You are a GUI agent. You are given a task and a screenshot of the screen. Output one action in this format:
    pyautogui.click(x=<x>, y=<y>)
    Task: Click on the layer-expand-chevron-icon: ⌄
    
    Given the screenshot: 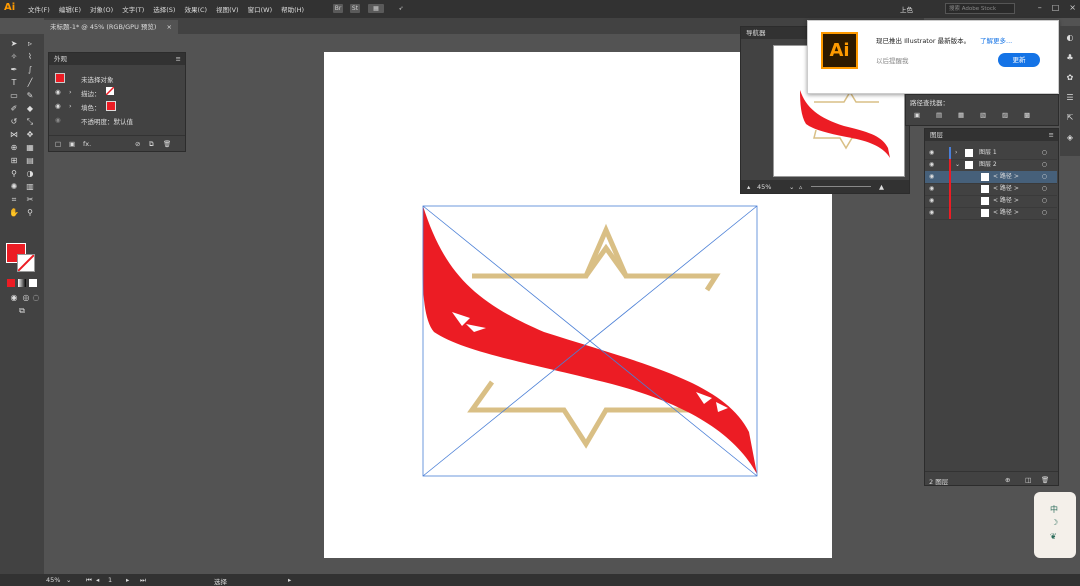 What is the action you would take?
    pyautogui.click(x=957, y=165)
    